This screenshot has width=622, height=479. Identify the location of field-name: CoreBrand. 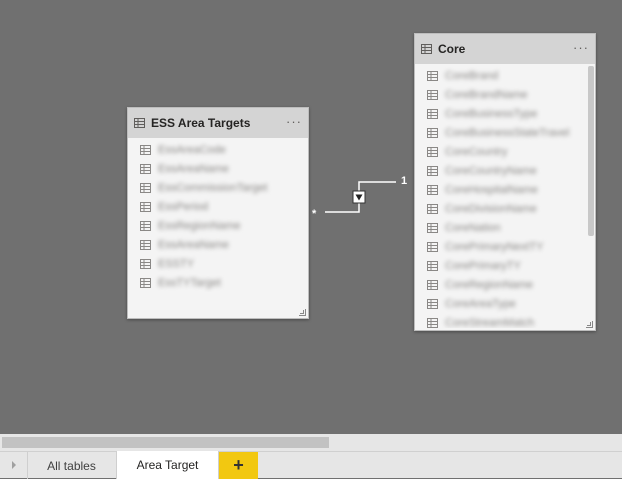
(472, 75).